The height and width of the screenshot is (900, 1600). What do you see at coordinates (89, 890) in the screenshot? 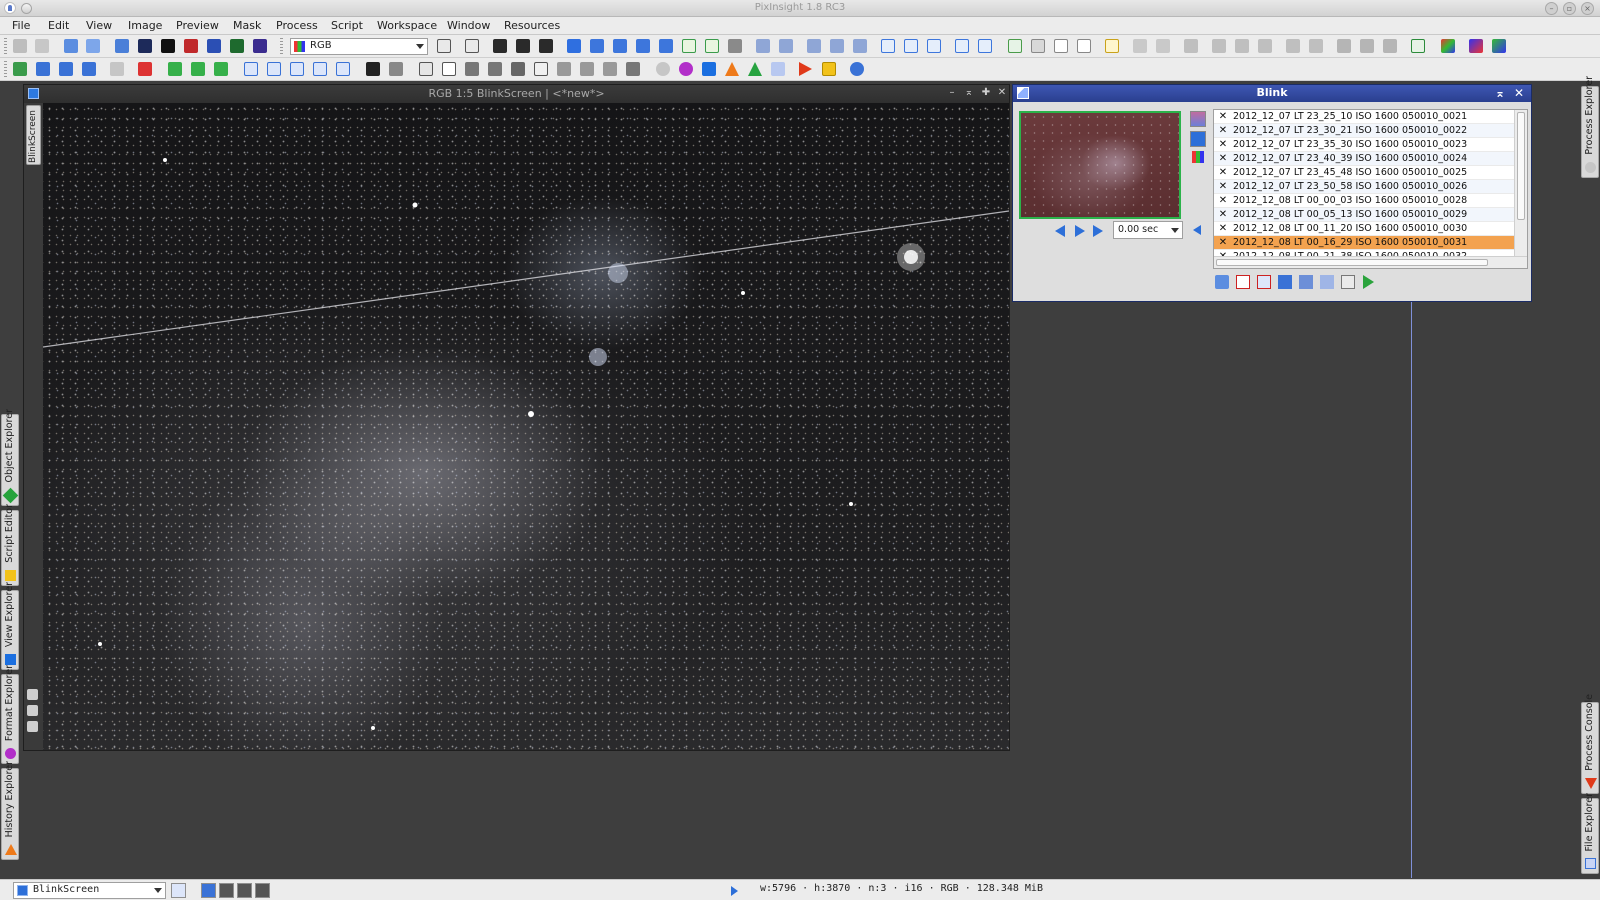
I see `view-selector: BlinkScreen` at bounding box center [89, 890].